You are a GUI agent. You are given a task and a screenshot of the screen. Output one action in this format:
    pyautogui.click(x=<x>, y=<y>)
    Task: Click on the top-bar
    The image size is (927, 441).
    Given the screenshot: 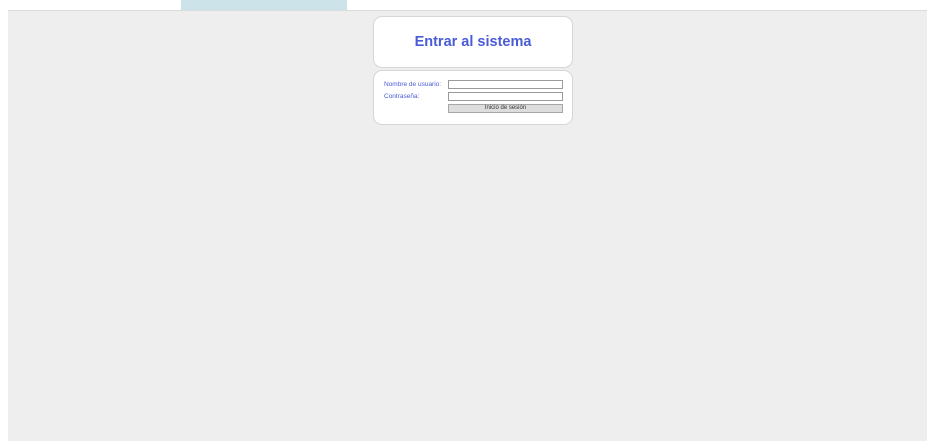 What is the action you would take?
    pyautogui.click(x=463, y=5)
    